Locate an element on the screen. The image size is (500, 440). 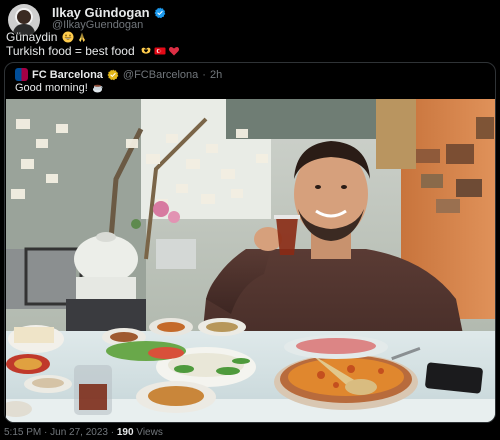
quoted-text: Good morning! is located at coordinates (51, 88).